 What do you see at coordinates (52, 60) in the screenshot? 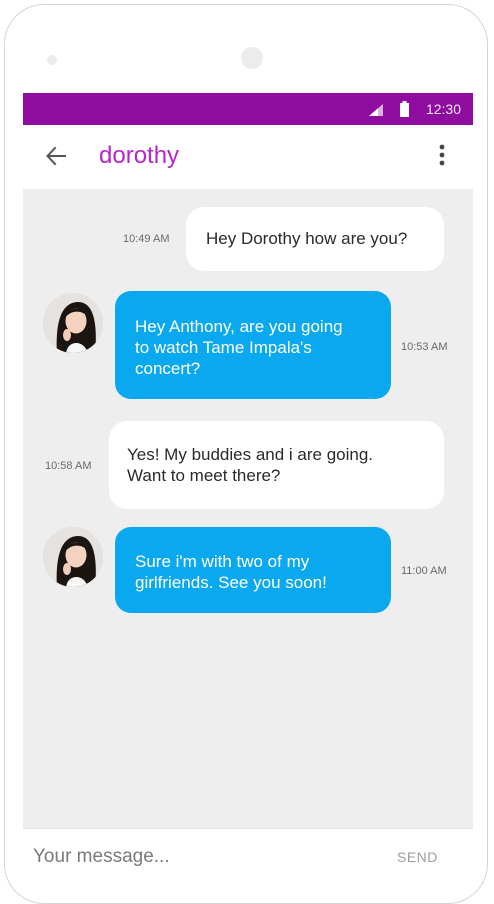
I see `proximity-sensor` at bounding box center [52, 60].